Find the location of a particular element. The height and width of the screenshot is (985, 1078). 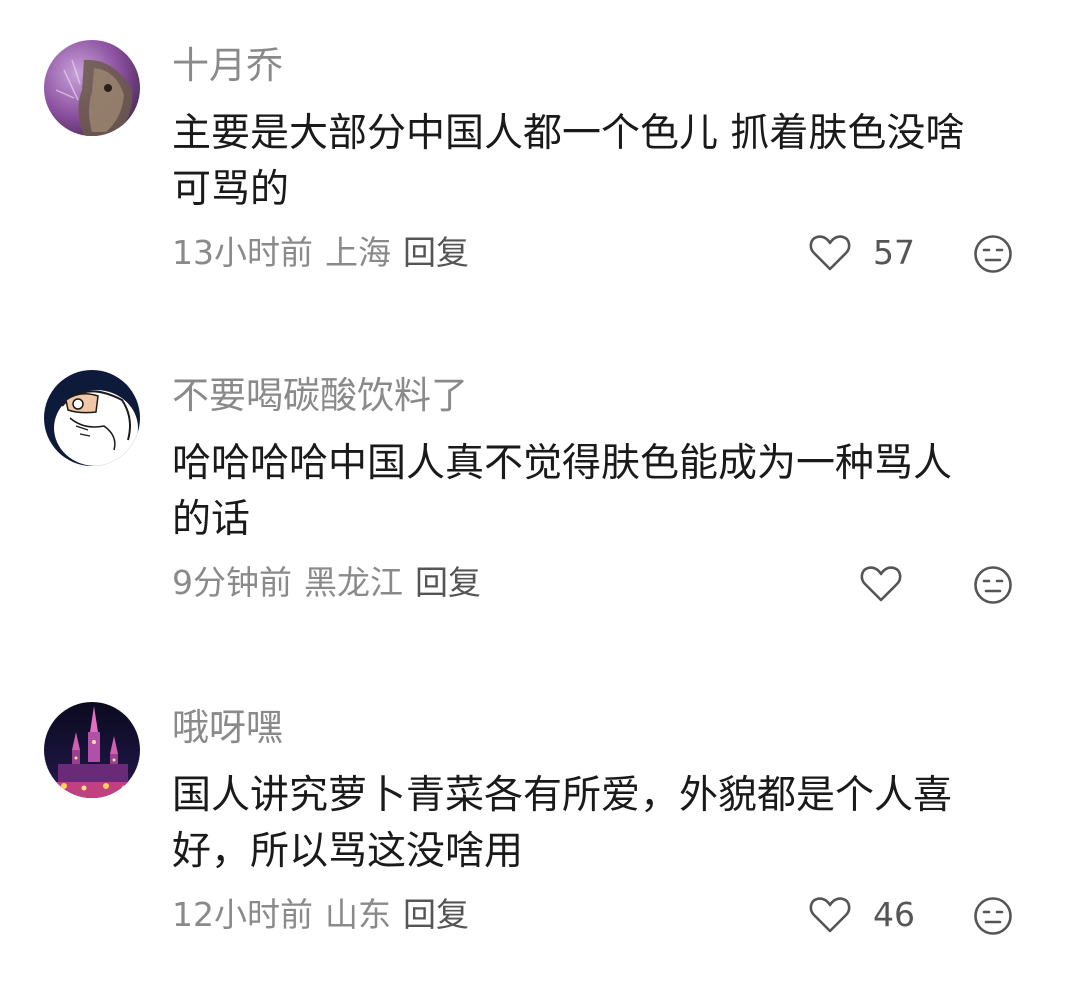

like-button: 46 is located at coordinates (862, 915).